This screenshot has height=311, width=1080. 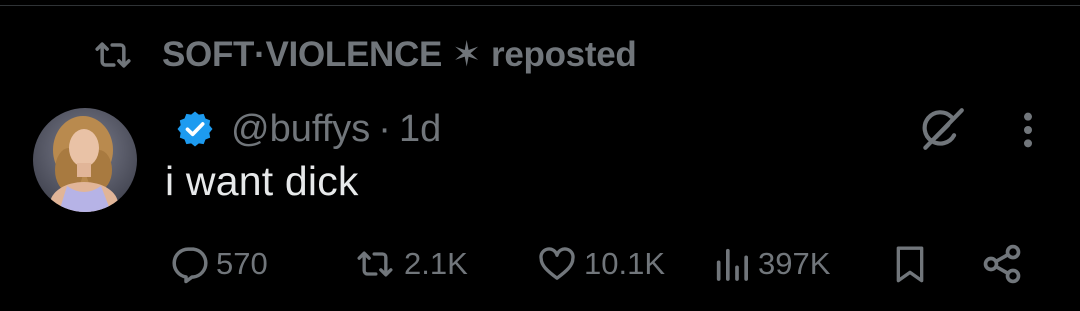 I want to click on verified-badge-icon, so click(x=195, y=129).